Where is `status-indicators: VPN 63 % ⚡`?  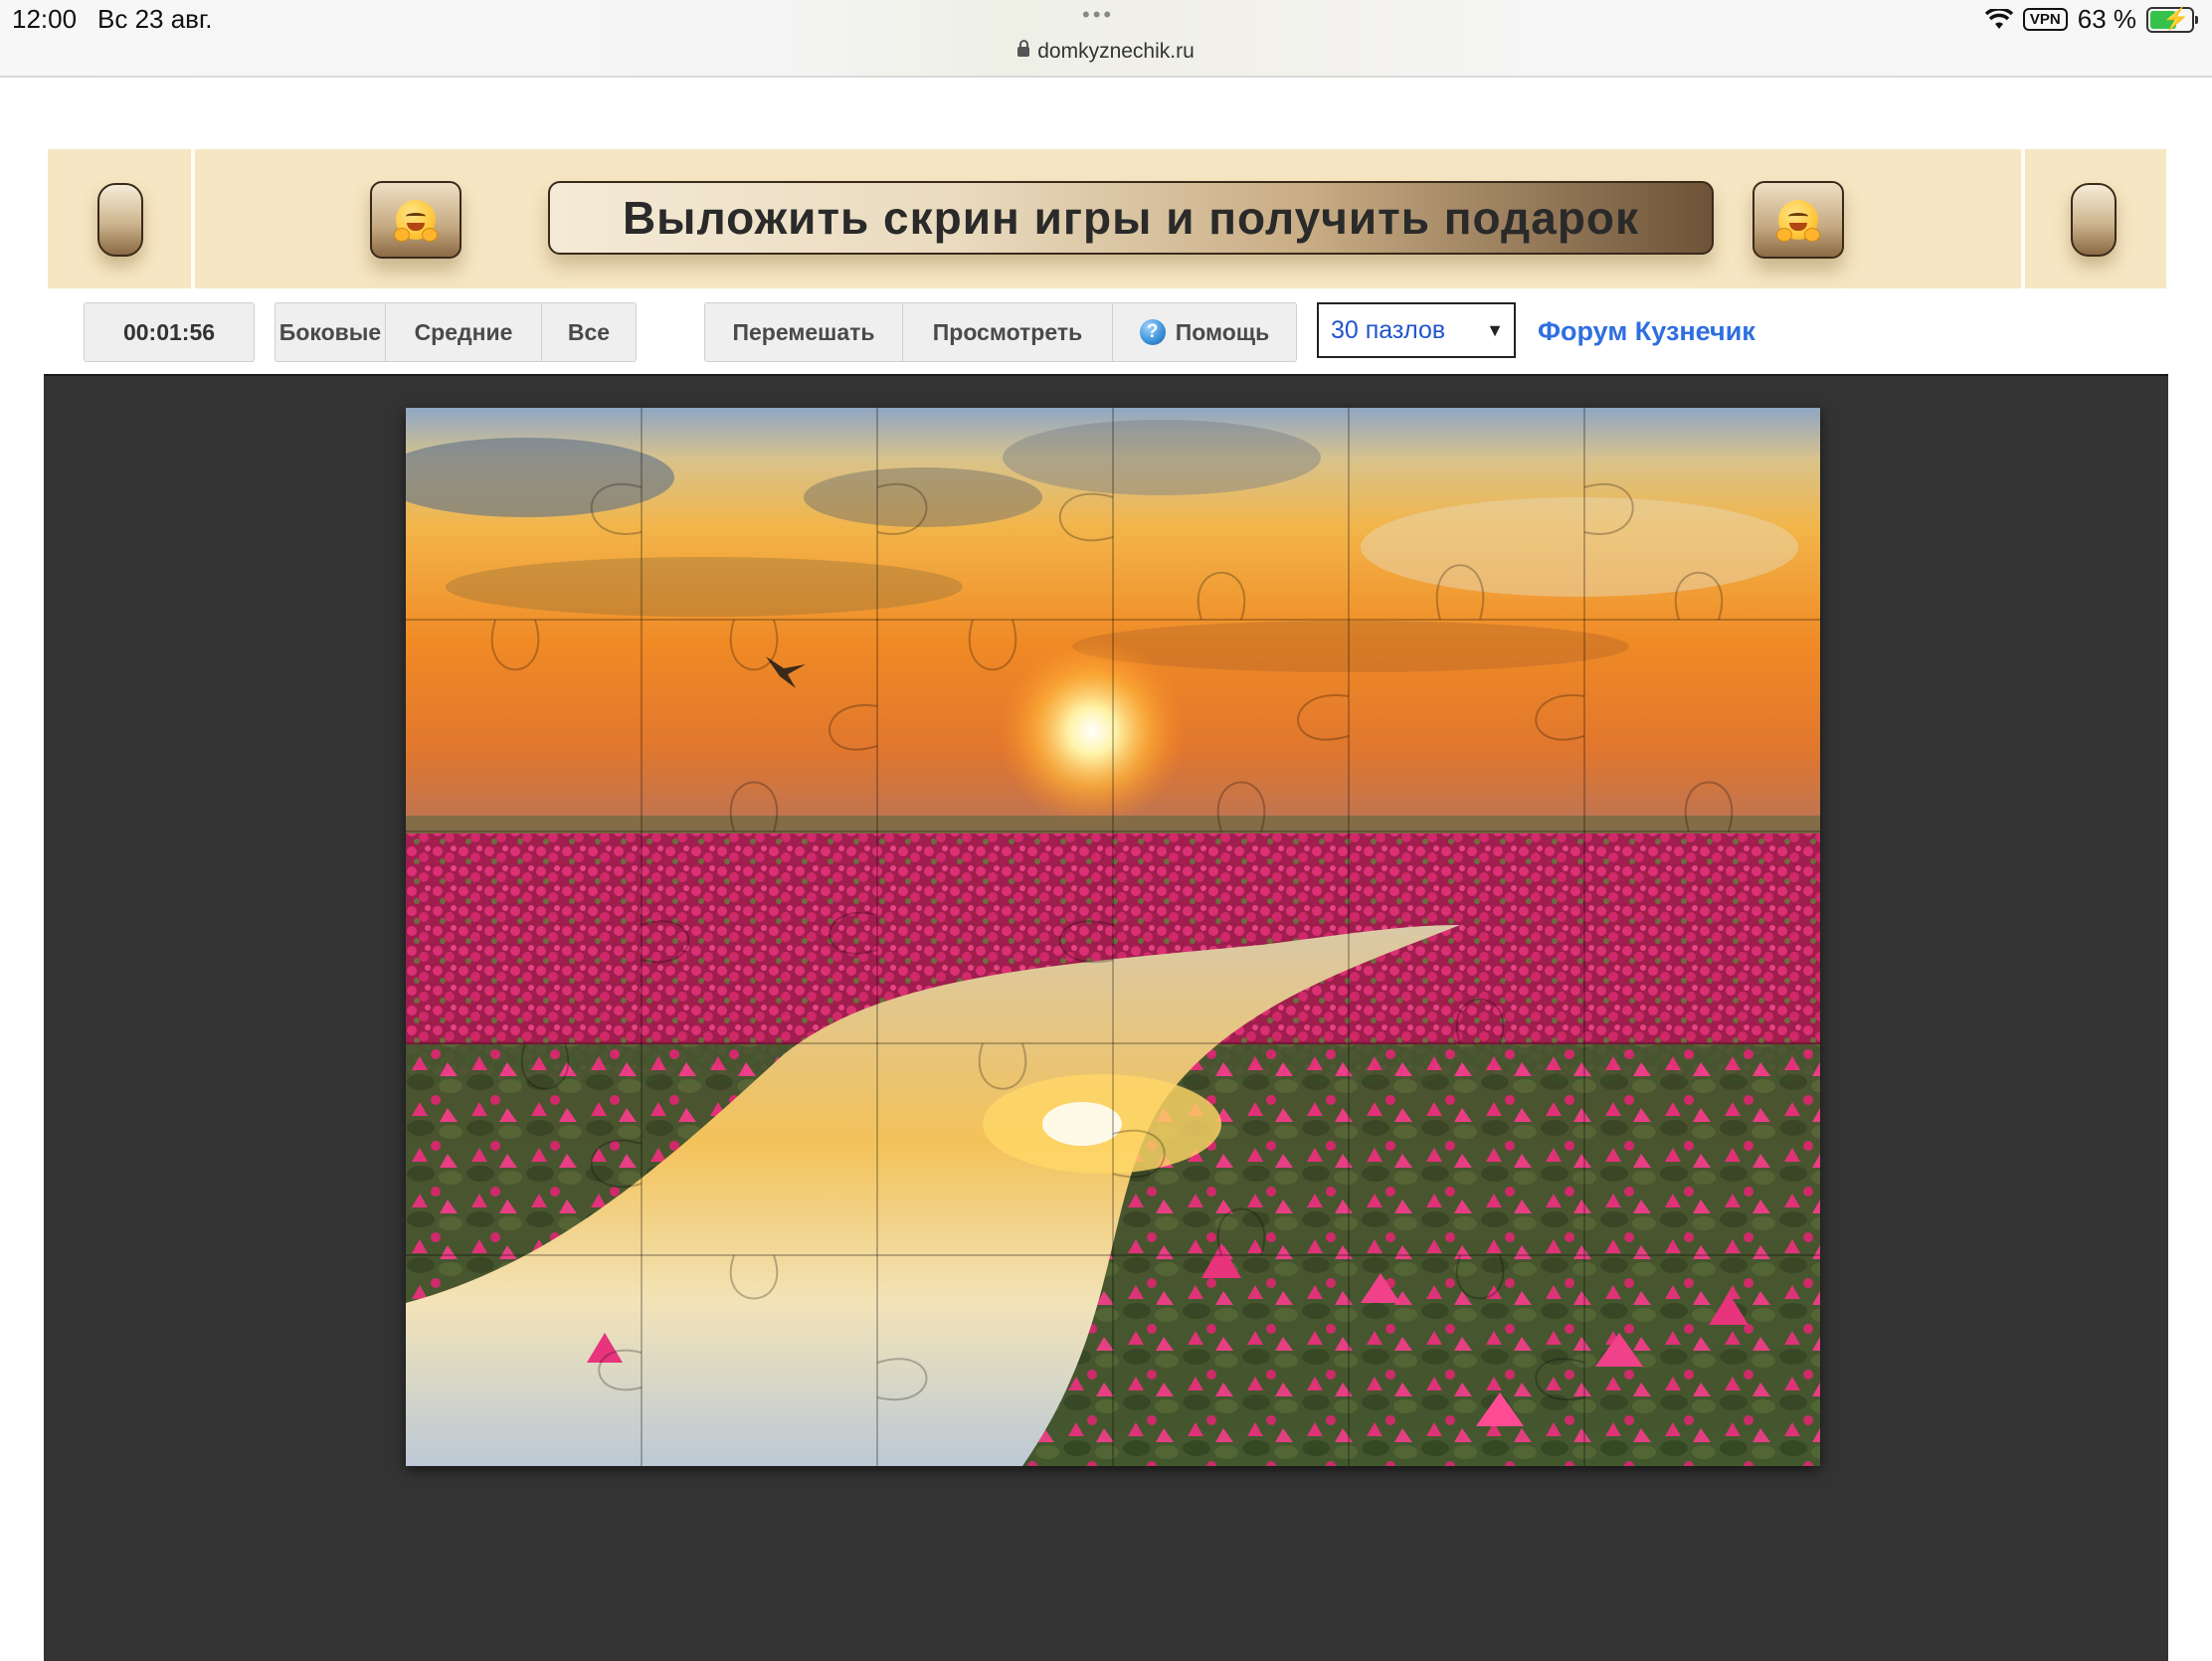
status-indicators: VPN 63 % ⚡ is located at coordinates (2091, 20).